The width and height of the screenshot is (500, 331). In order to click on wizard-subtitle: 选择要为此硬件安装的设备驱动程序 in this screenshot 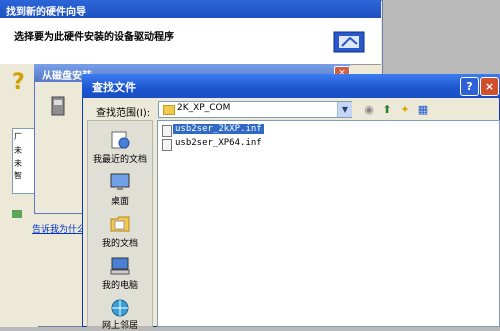, I will do `click(94, 37)`.